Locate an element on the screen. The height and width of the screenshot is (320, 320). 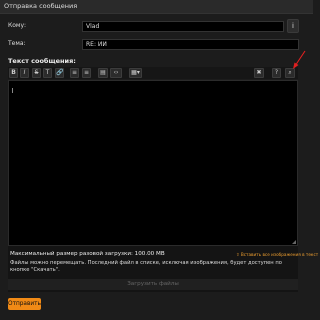
remove-format-icon: ✖ is located at coordinates (259, 73).